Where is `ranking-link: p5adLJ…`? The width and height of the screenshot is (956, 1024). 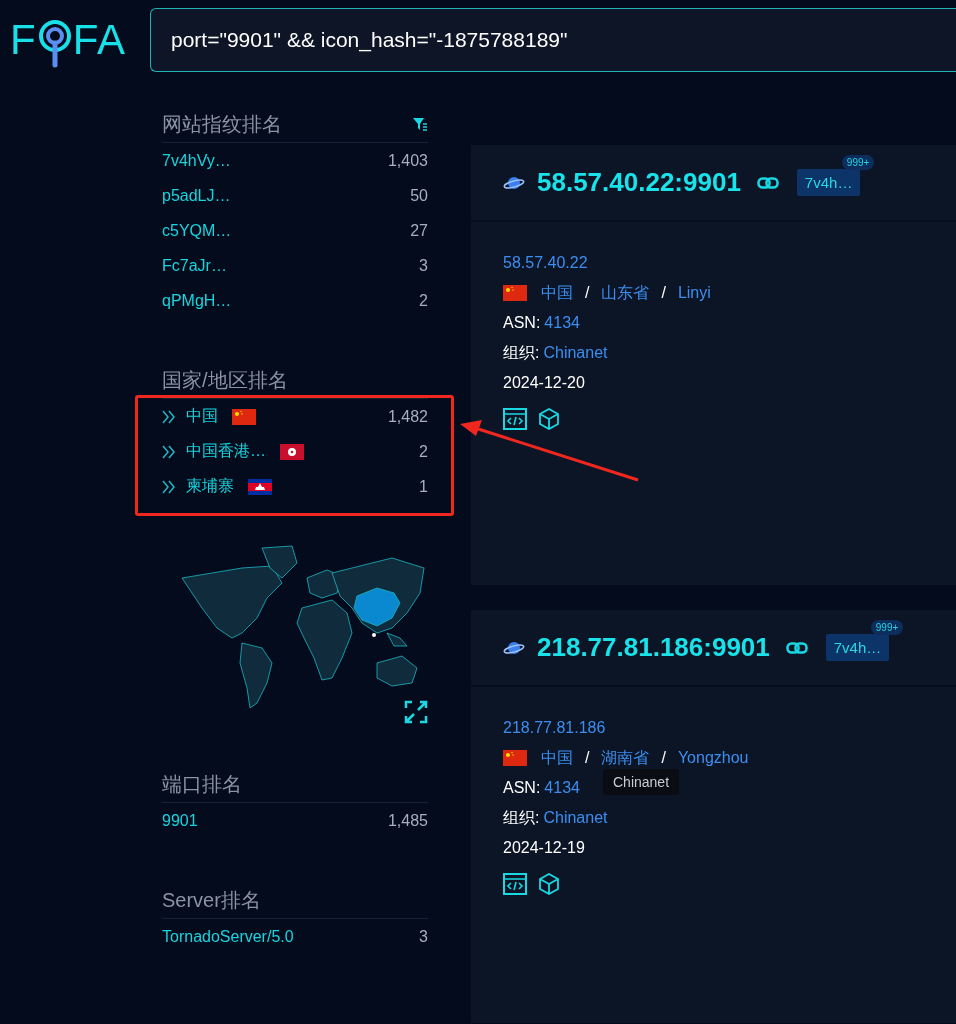 ranking-link: p5adLJ… is located at coordinates (196, 195).